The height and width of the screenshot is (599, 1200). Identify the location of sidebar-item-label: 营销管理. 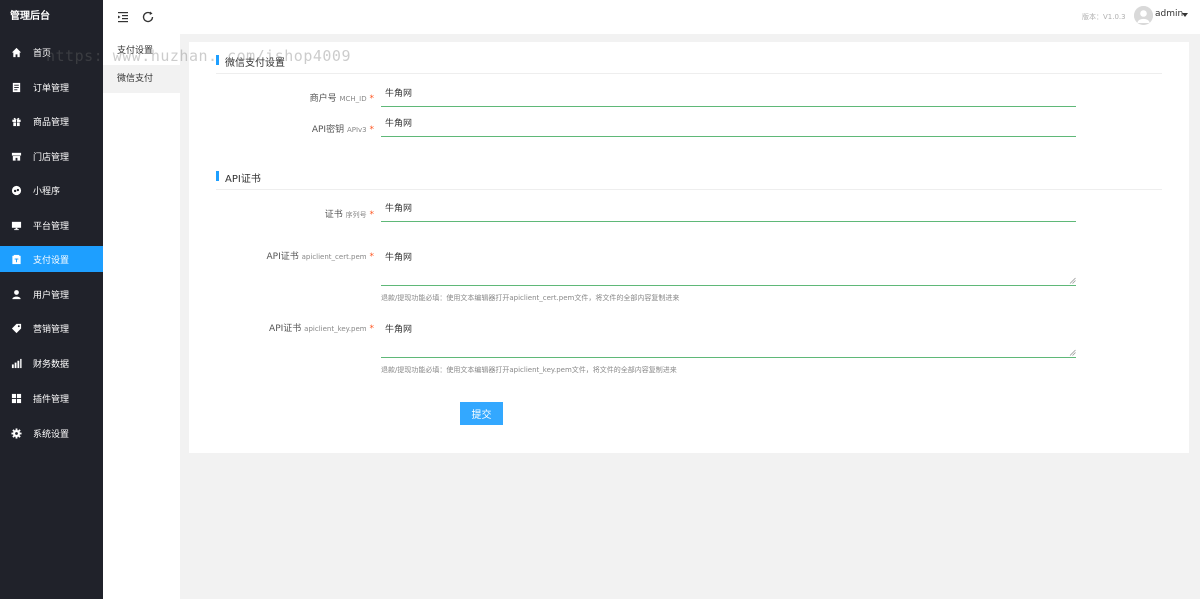
(51, 329).